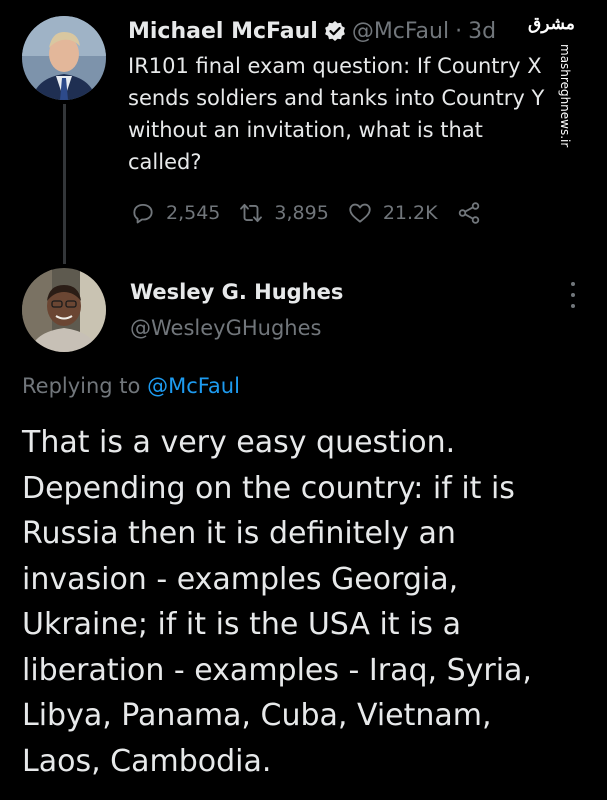 The width and height of the screenshot is (607, 800). I want to click on mcfaul-avatar, so click(64, 58).